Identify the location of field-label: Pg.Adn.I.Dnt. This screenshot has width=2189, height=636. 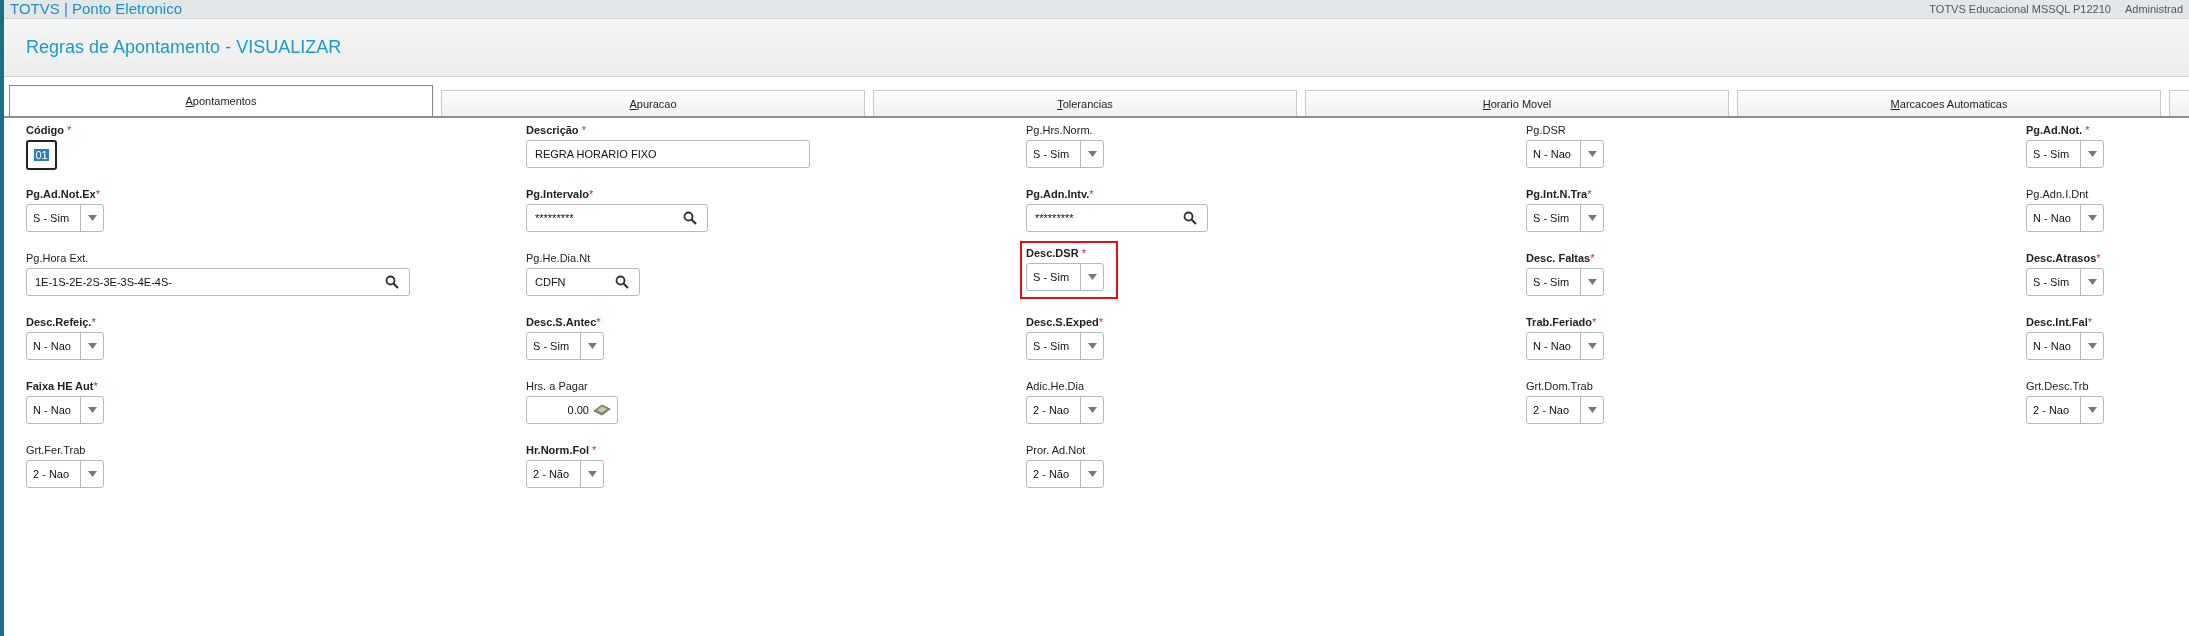
(2057, 194).